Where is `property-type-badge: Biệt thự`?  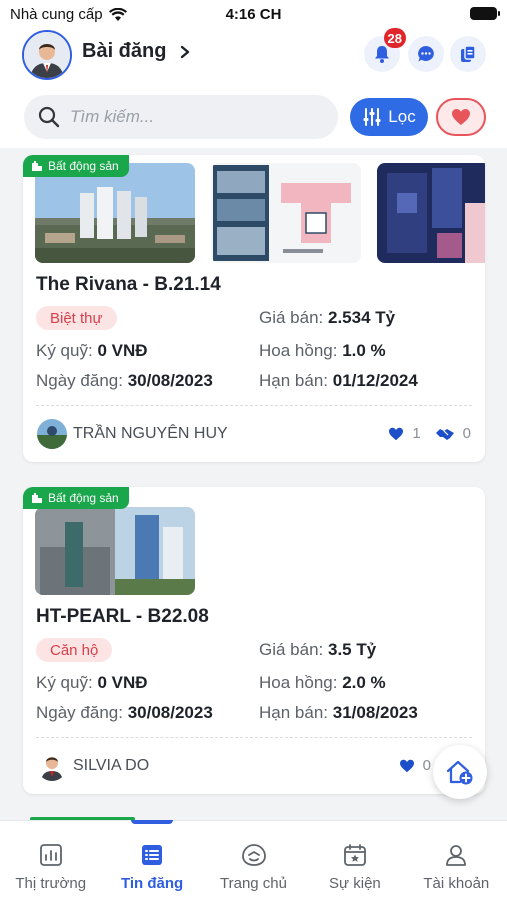 property-type-badge: Biệt thự is located at coordinates (76, 318).